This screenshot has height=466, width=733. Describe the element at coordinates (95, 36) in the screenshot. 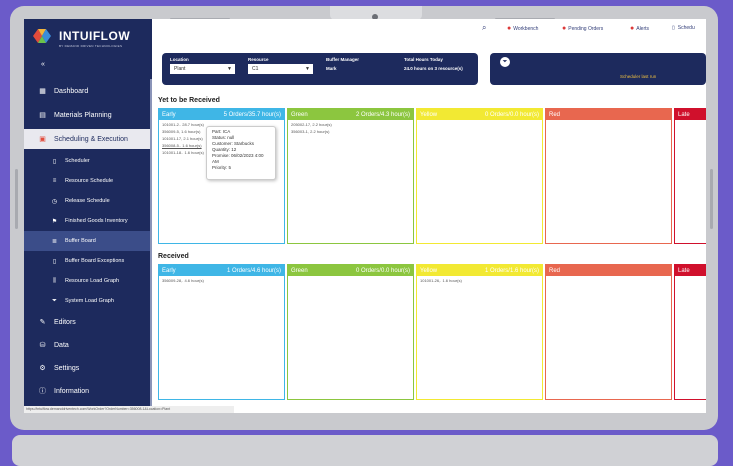

I see `brand-name: INTUIFLOW` at that location.